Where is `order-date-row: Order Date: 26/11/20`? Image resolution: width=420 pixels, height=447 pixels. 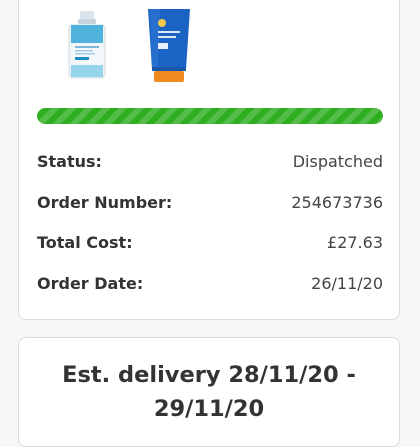 order-date-row: Order Date: 26/11/20 is located at coordinates (210, 283).